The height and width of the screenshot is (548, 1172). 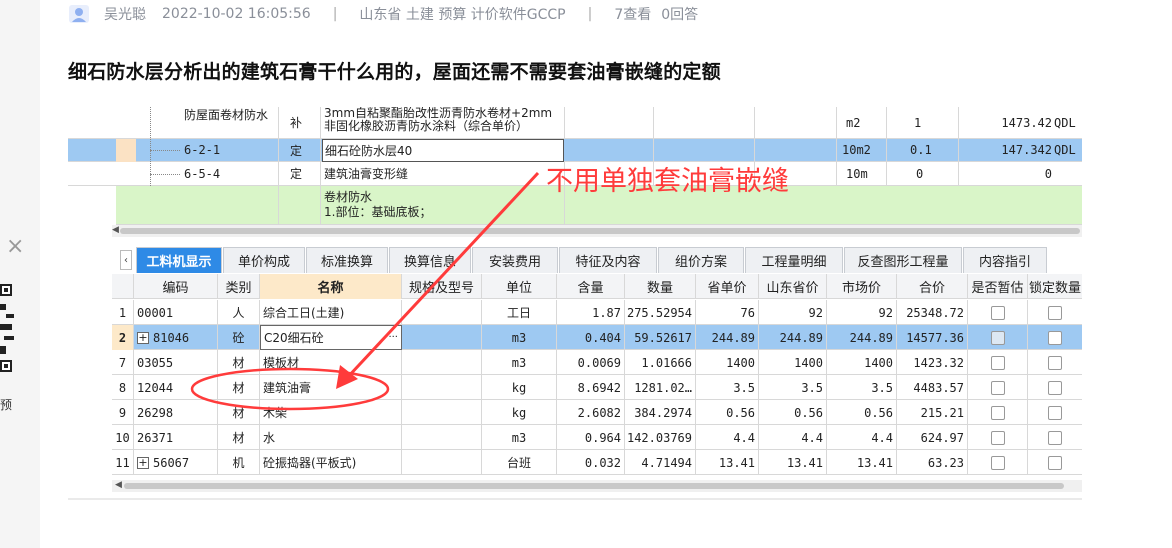 What do you see at coordinates (6, 405) in the screenshot?
I see `side-caption: 预` at bounding box center [6, 405].